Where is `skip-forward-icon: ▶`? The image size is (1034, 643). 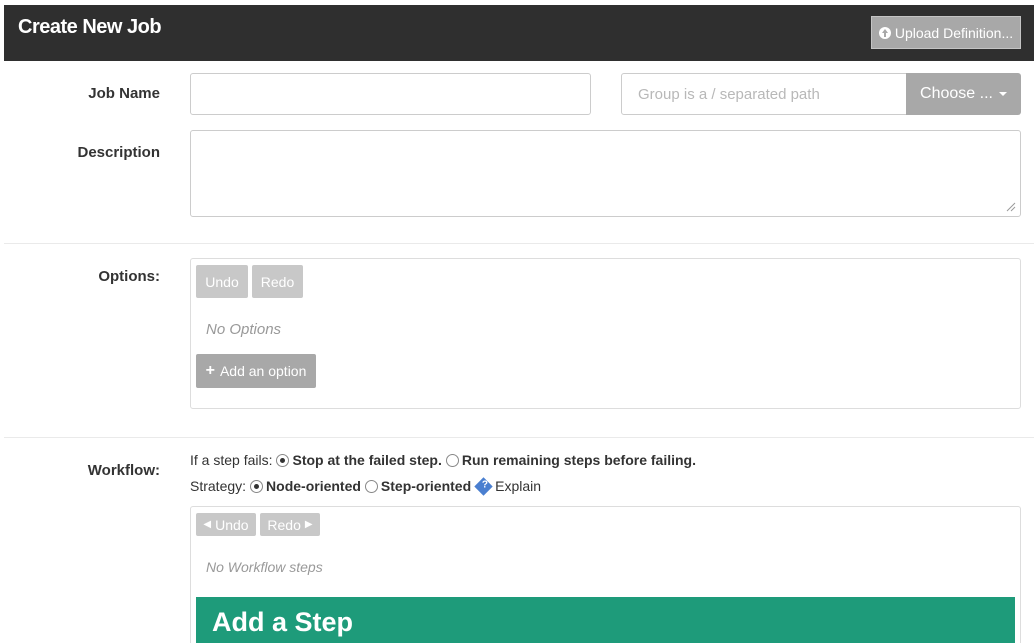
skip-forward-icon: ▶ is located at coordinates (308, 524).